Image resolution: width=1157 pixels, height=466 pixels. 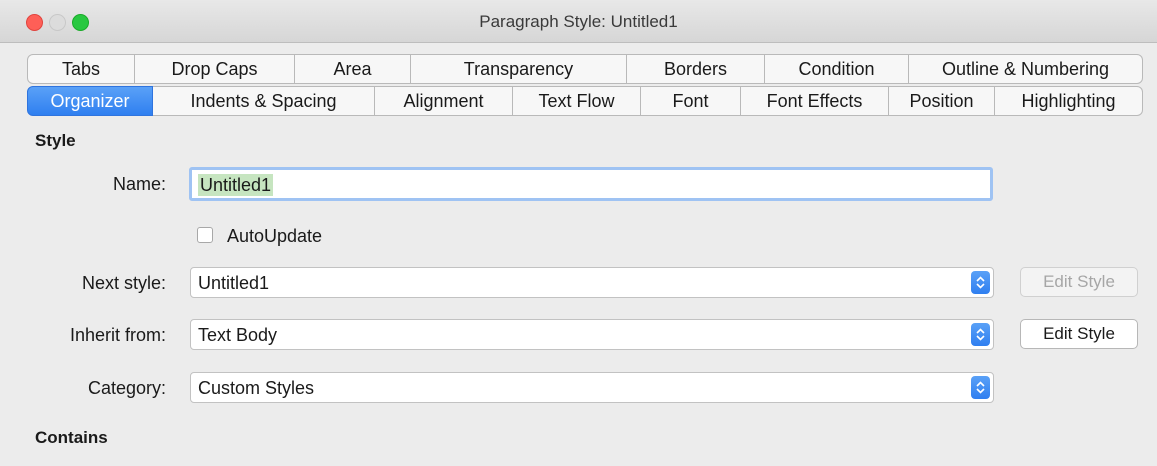 What do you see at coordinates (691, 101) in the screenshot?
I see `tab-font: Font` at bounding box center [691, 101].